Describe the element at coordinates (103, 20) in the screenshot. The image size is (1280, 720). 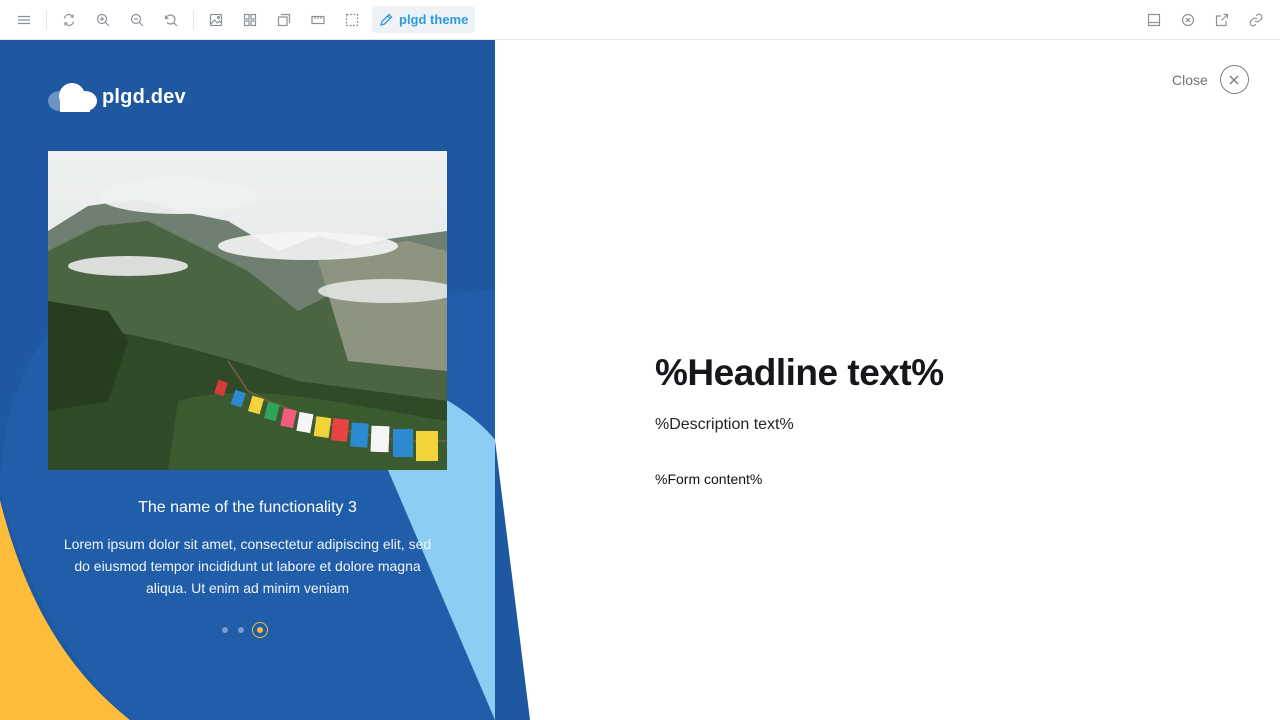
I see `zoom-in-icon` at that location.